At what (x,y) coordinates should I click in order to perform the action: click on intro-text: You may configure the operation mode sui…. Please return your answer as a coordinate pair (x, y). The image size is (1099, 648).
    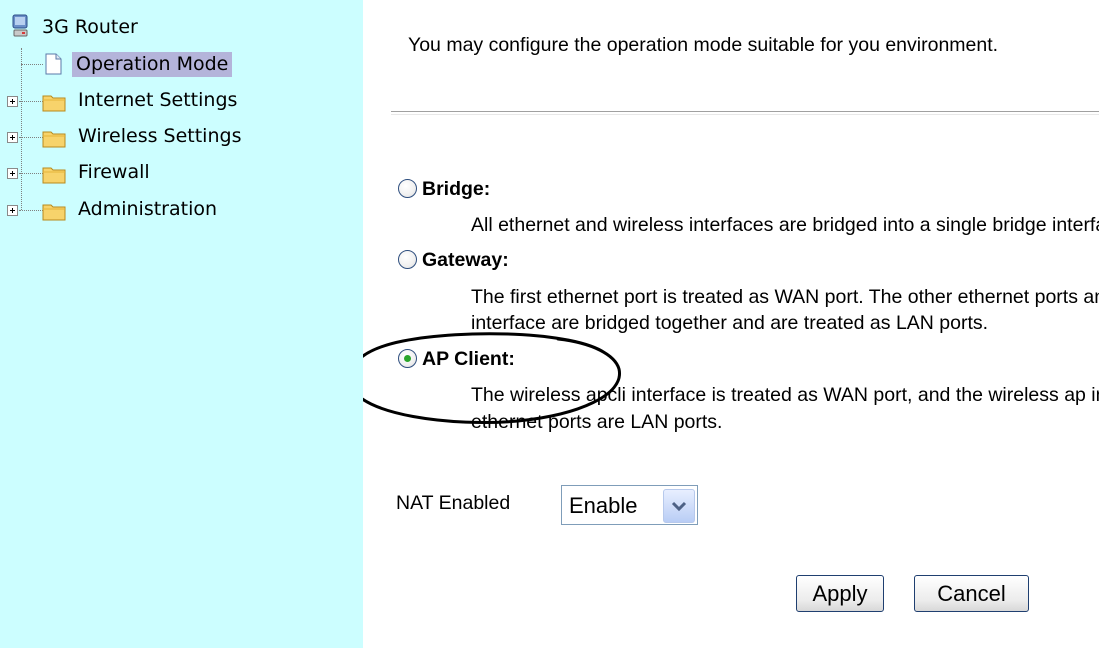
    Looking at the image, I should click on (703, 45).